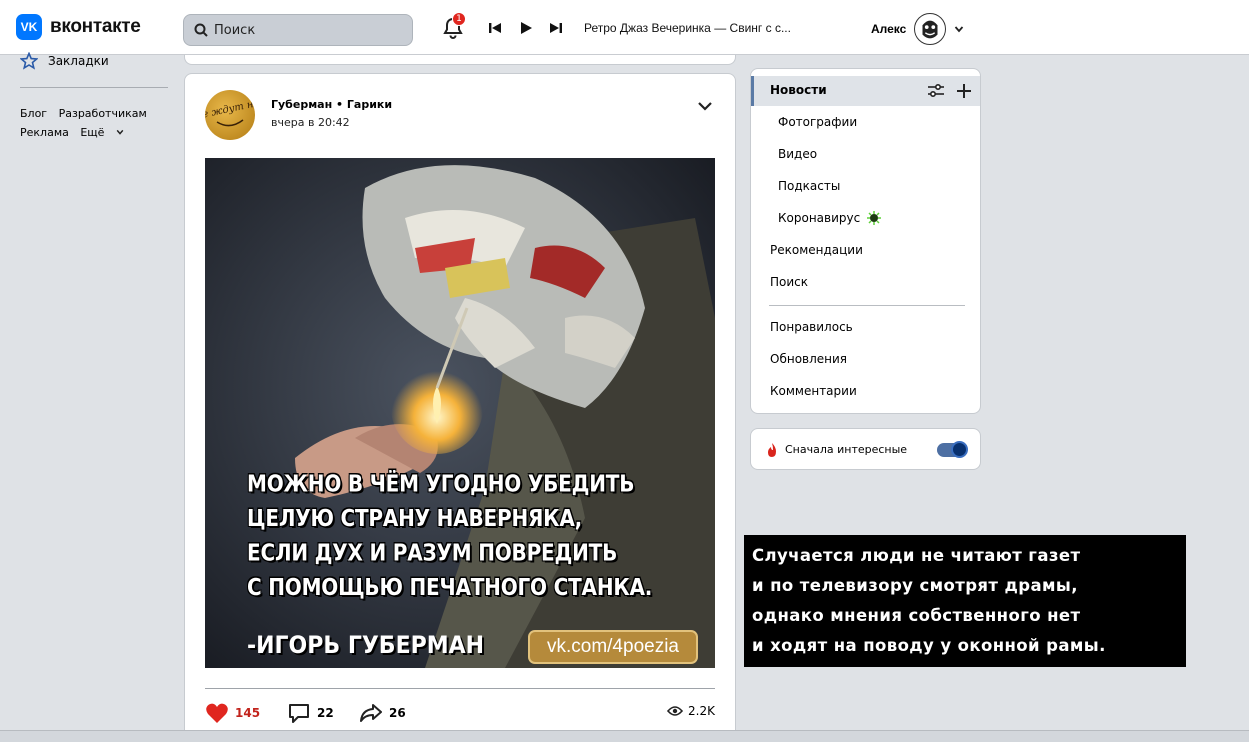 Image resolution: width=1249 pixels, height=742 pixels. I want to click on feed-item-recommendations: Рекомендации, so click(816, 250).